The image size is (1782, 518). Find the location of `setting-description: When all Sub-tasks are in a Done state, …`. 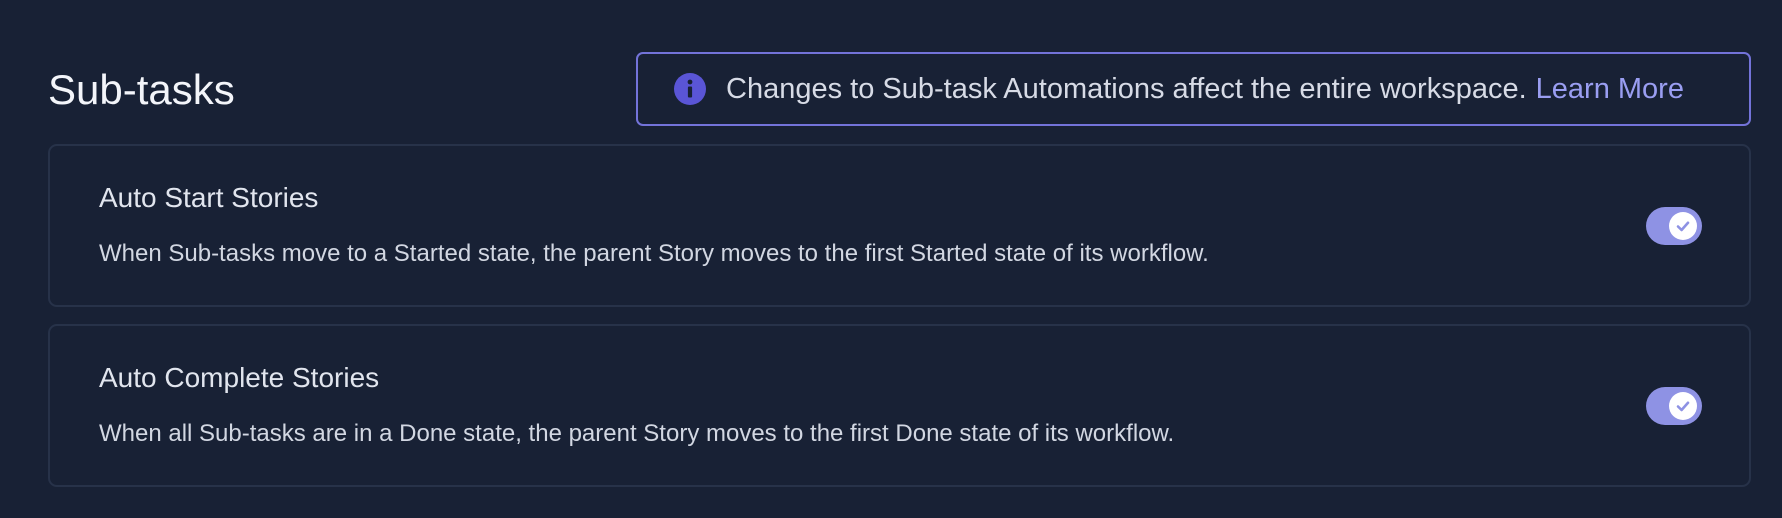

setting-description: When all Sub-tasks are in a Done state, … is located at coordinates (637, 433).